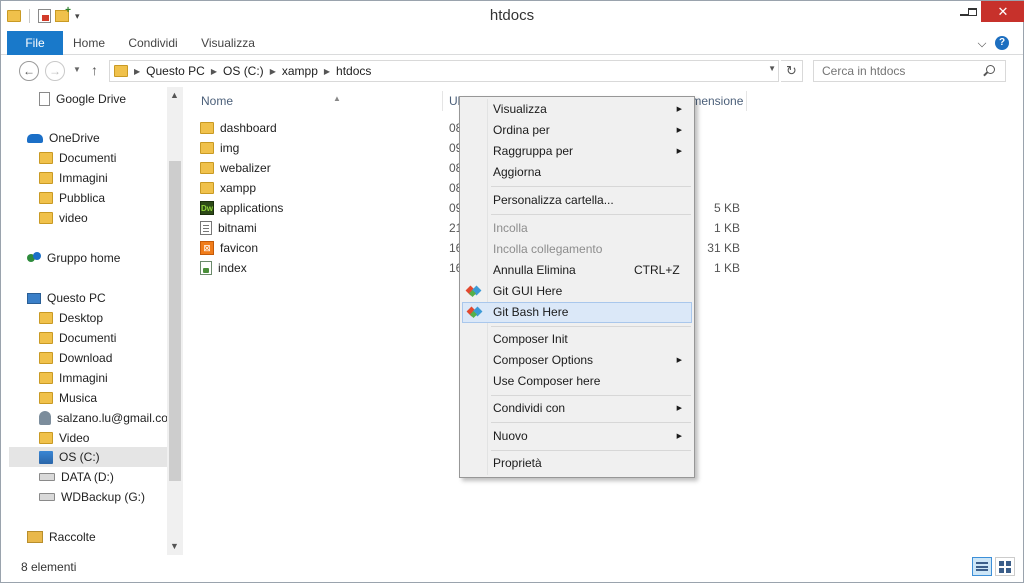 The image size is (1024, 583). I want to click on menu-item-git-bash-here: Git Bash Here, so click(577, 312).